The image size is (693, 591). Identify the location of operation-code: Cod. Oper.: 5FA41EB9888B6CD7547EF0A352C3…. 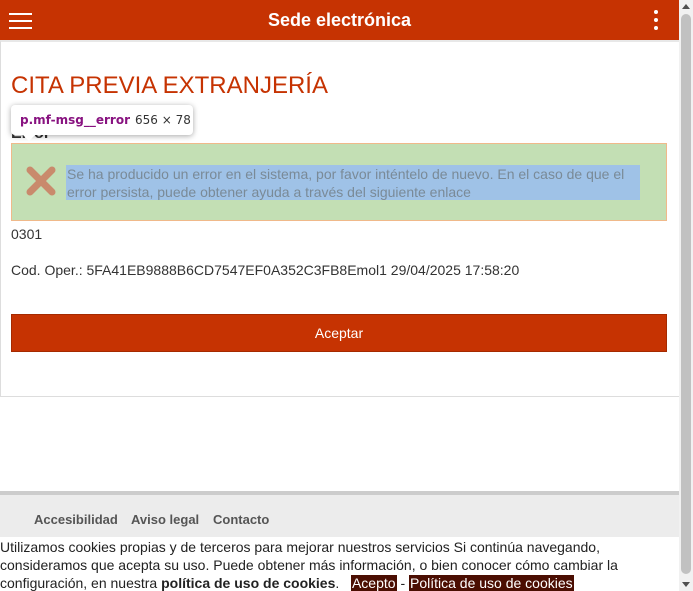
(265, 270).